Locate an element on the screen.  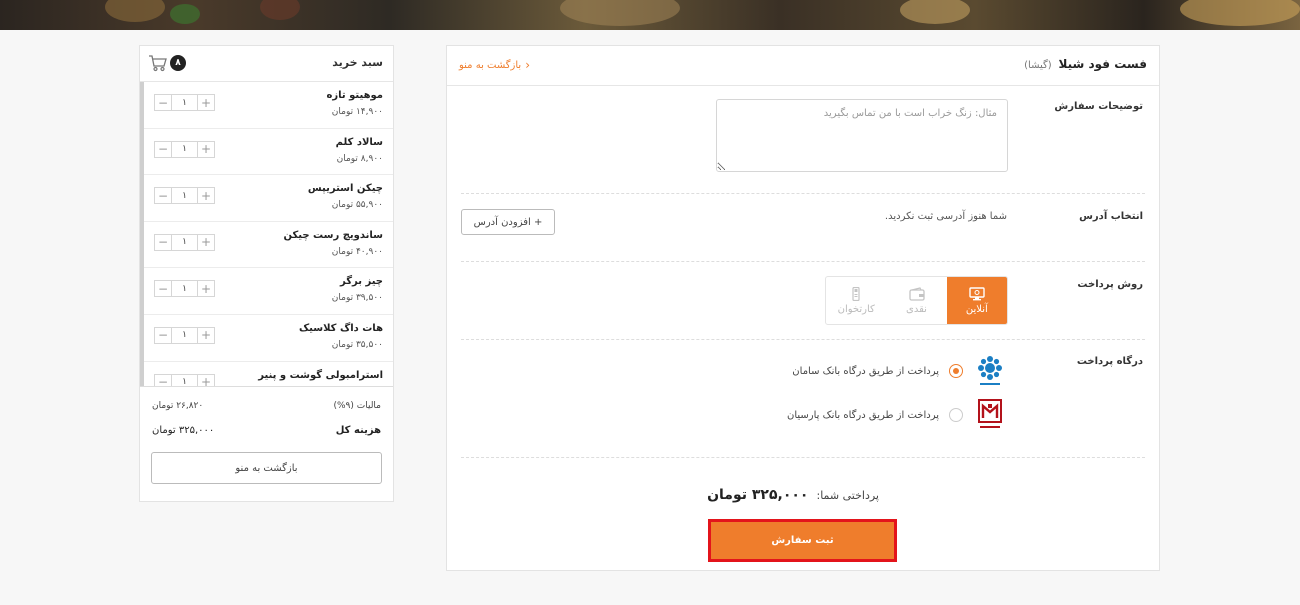
gateway-parsian-option: پرداخت از طریق درگاه بانک پارسیان is located at coordinates (897, 415).